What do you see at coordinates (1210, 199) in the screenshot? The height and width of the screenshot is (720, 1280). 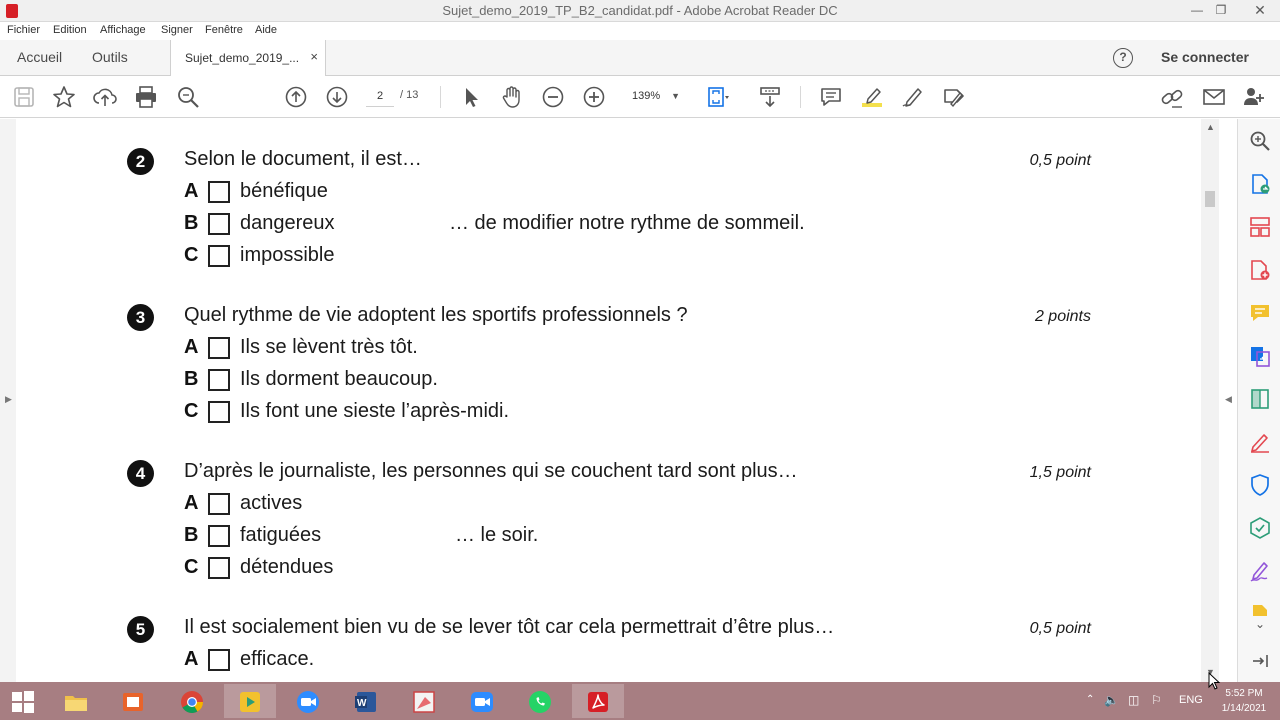 I see `scrollbar-thumb` at bounding box center [1210, 199].